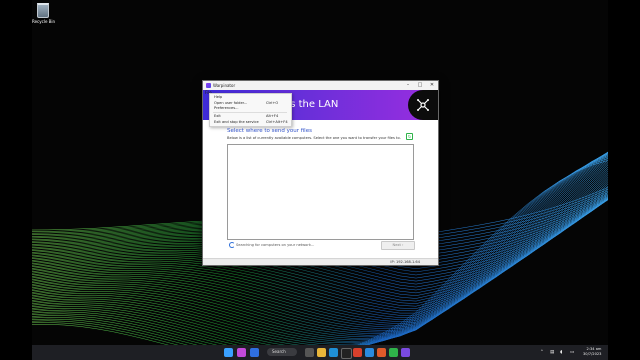 The width and height of the screenshot is (640, 360). Describe the element at coordinates (405, 352) in the screenshot. I see `warpinator-taskbar-icon` at that location.